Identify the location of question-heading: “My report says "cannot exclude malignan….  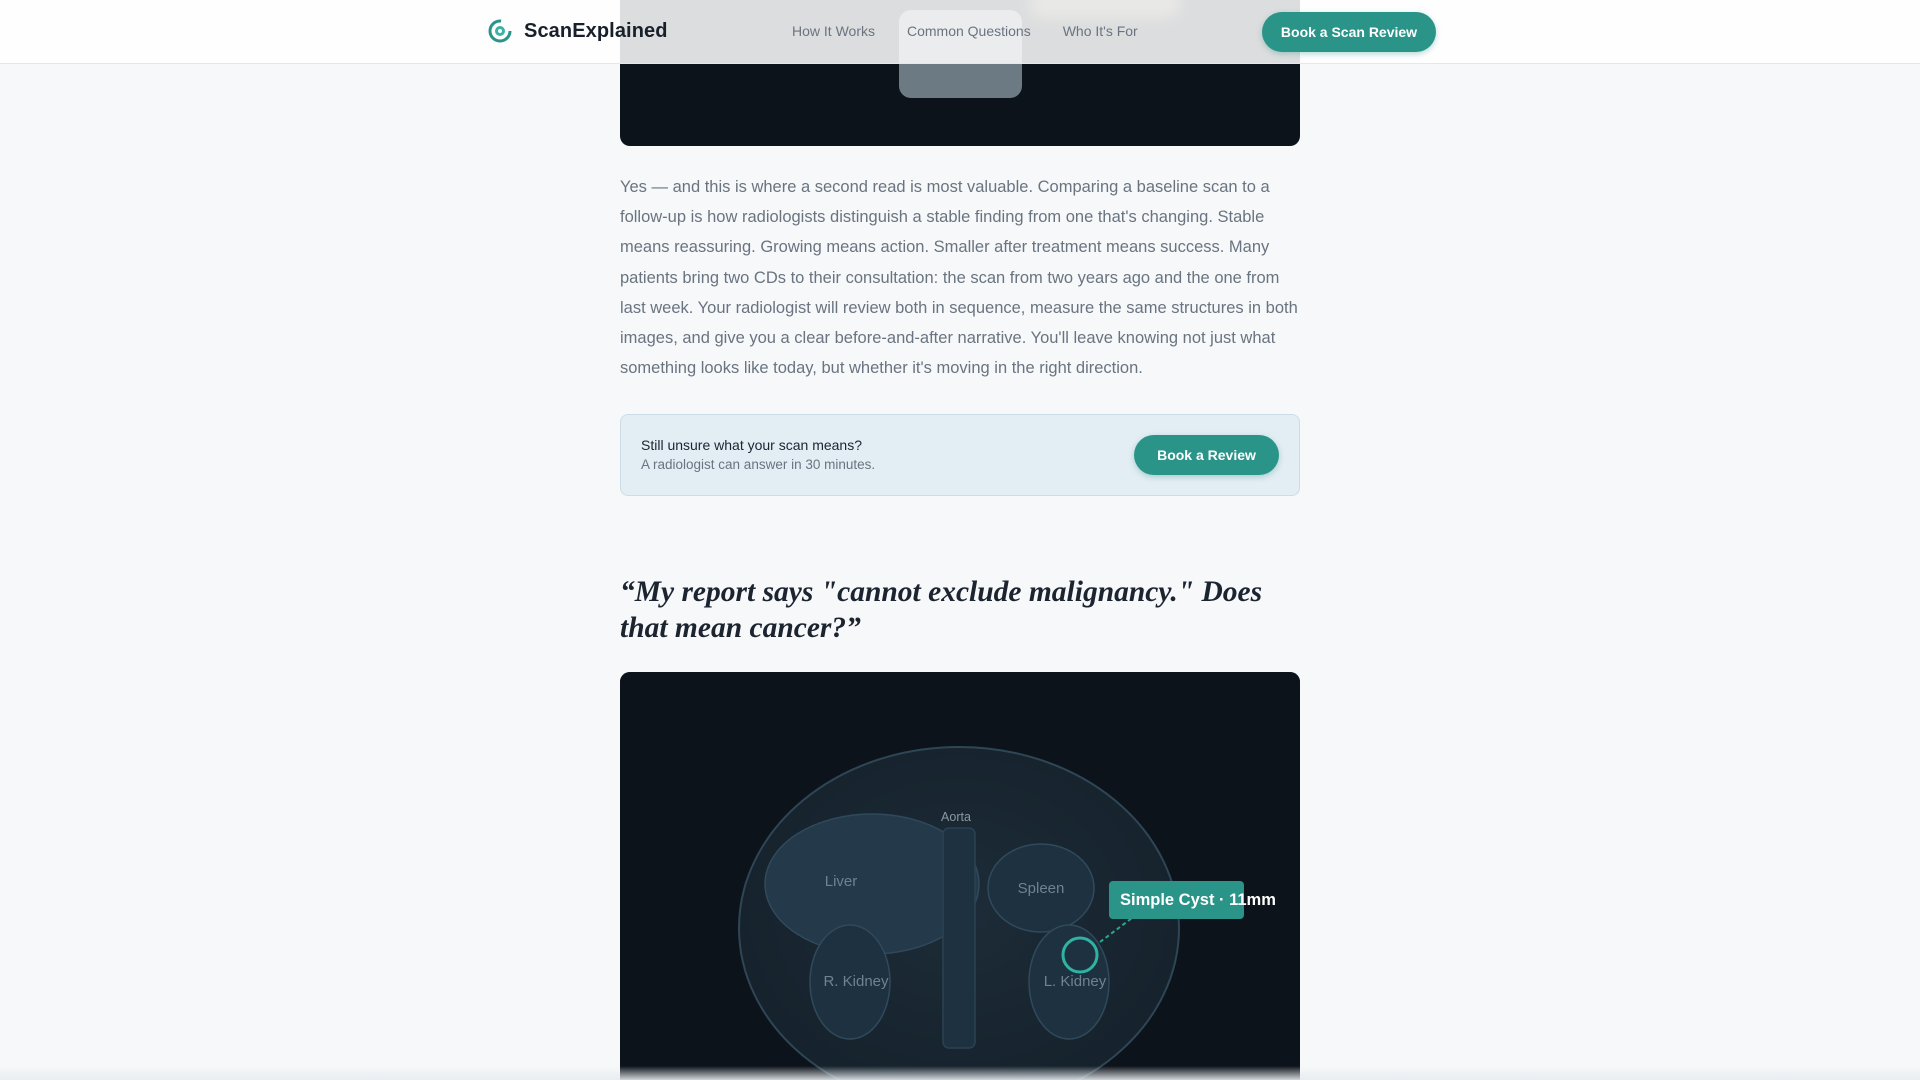
(941, 610).